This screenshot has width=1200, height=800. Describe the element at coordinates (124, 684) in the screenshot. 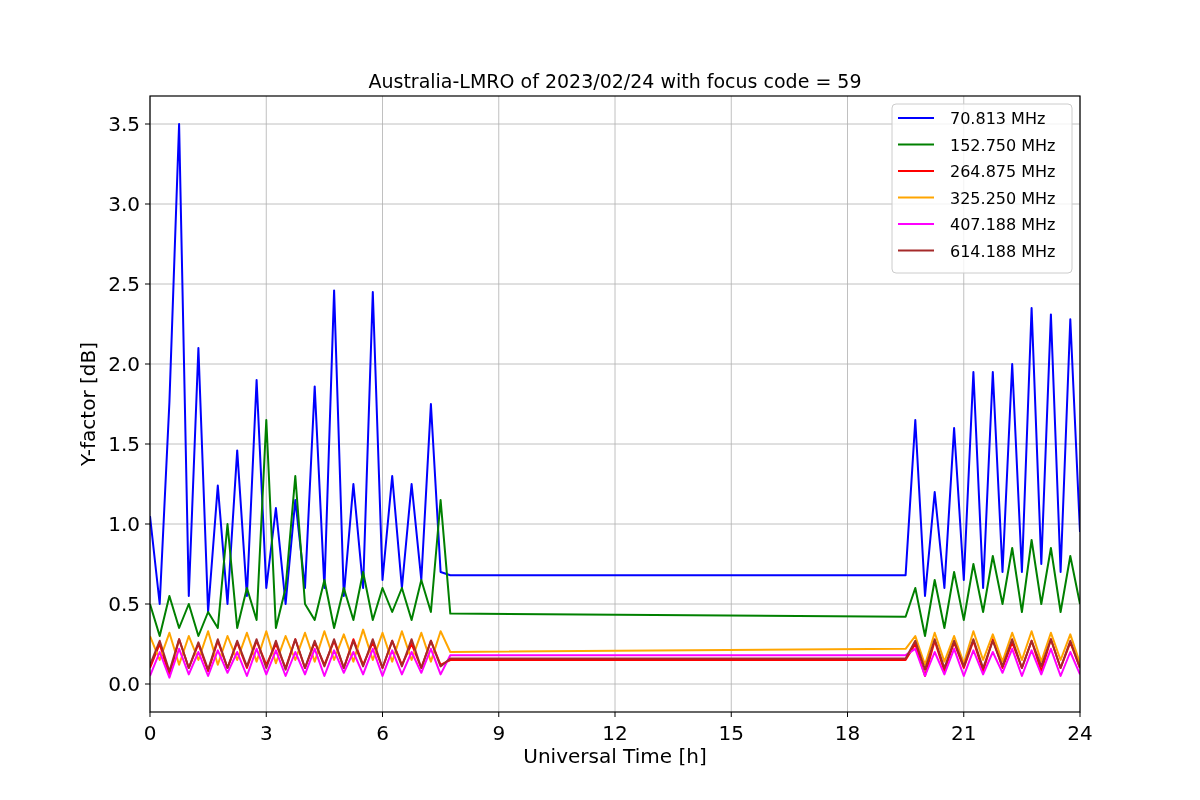

I see `tick-label: 0.0` at that location.